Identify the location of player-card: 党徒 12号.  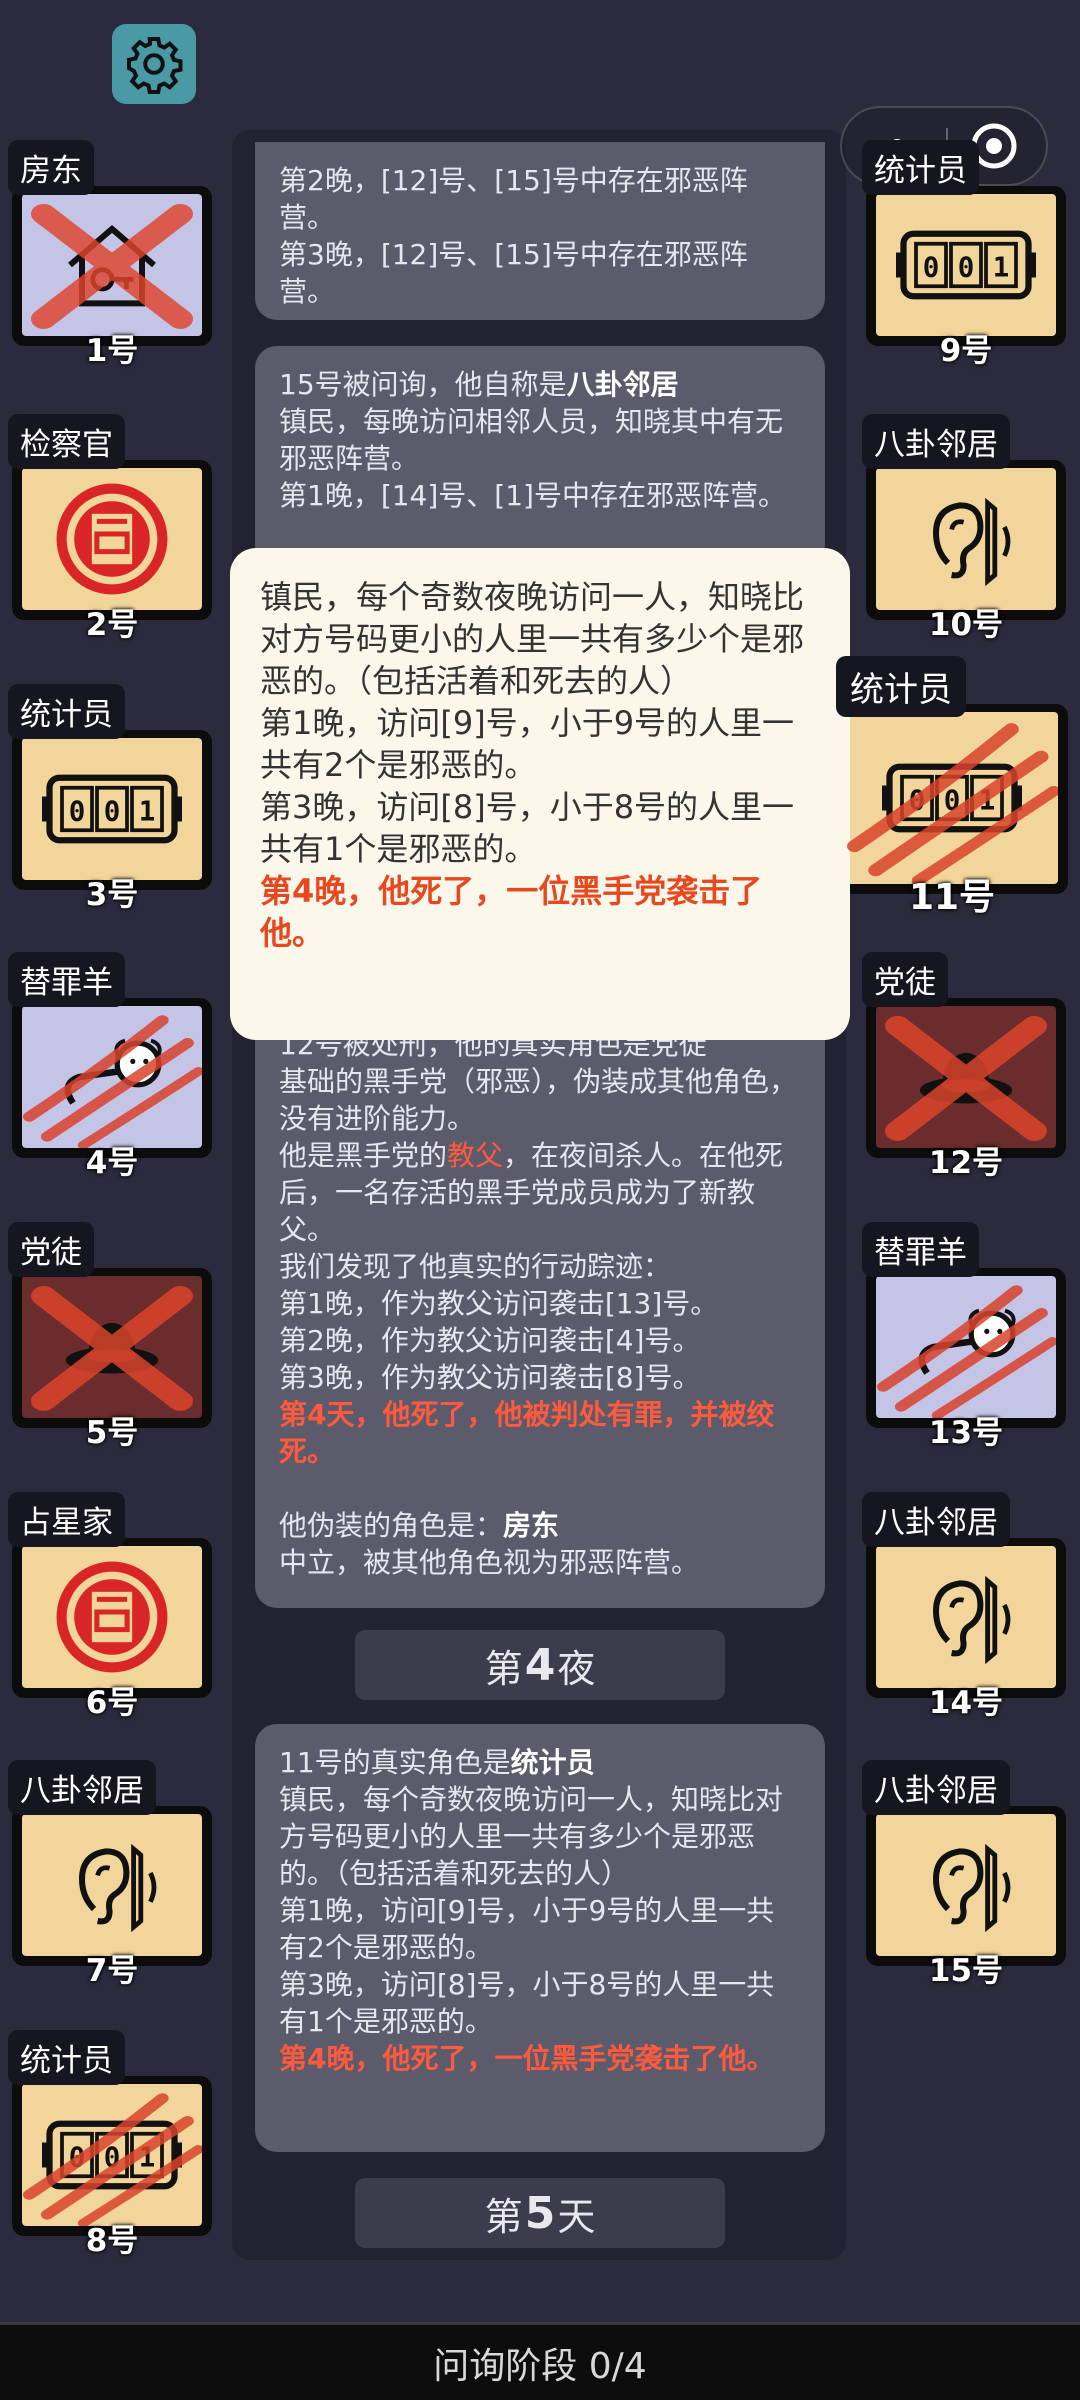
(965, 1066).